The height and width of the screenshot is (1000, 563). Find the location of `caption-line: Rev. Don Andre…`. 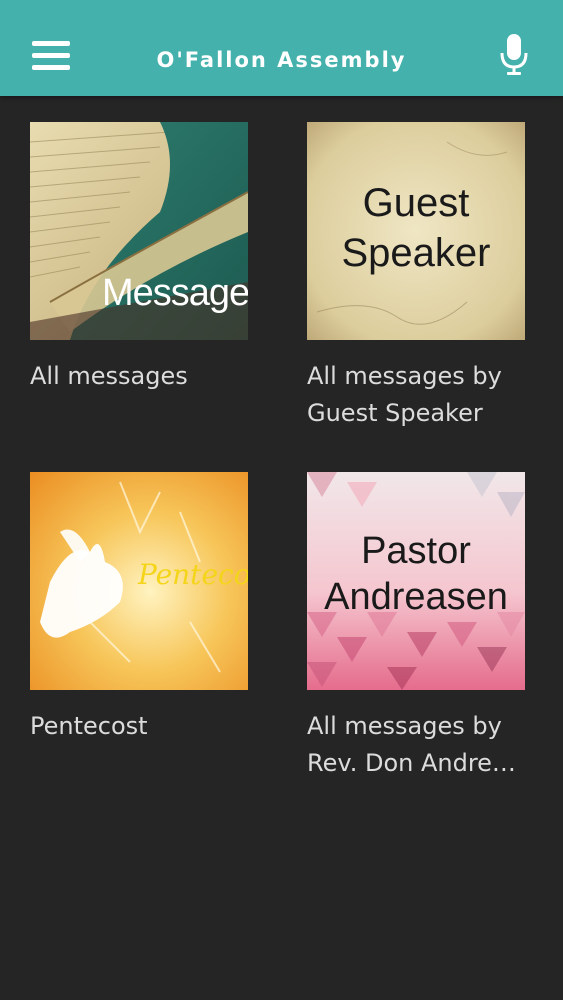

caption-line: Rev. Don Andre… is located at coordinates (411, 763).